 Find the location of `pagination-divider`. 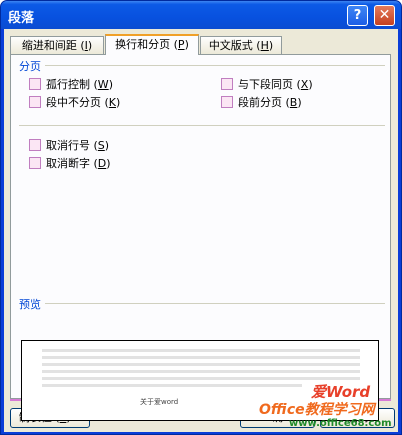

pagination-divider is located at coordinates (215, 65).